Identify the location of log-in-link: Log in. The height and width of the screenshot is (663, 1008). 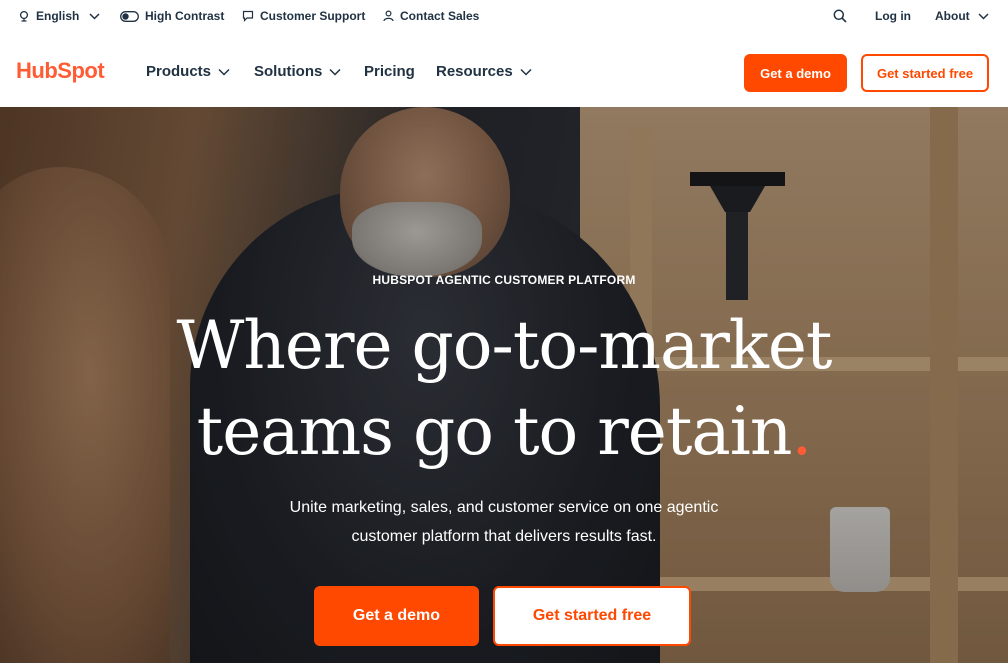
(893, 16).